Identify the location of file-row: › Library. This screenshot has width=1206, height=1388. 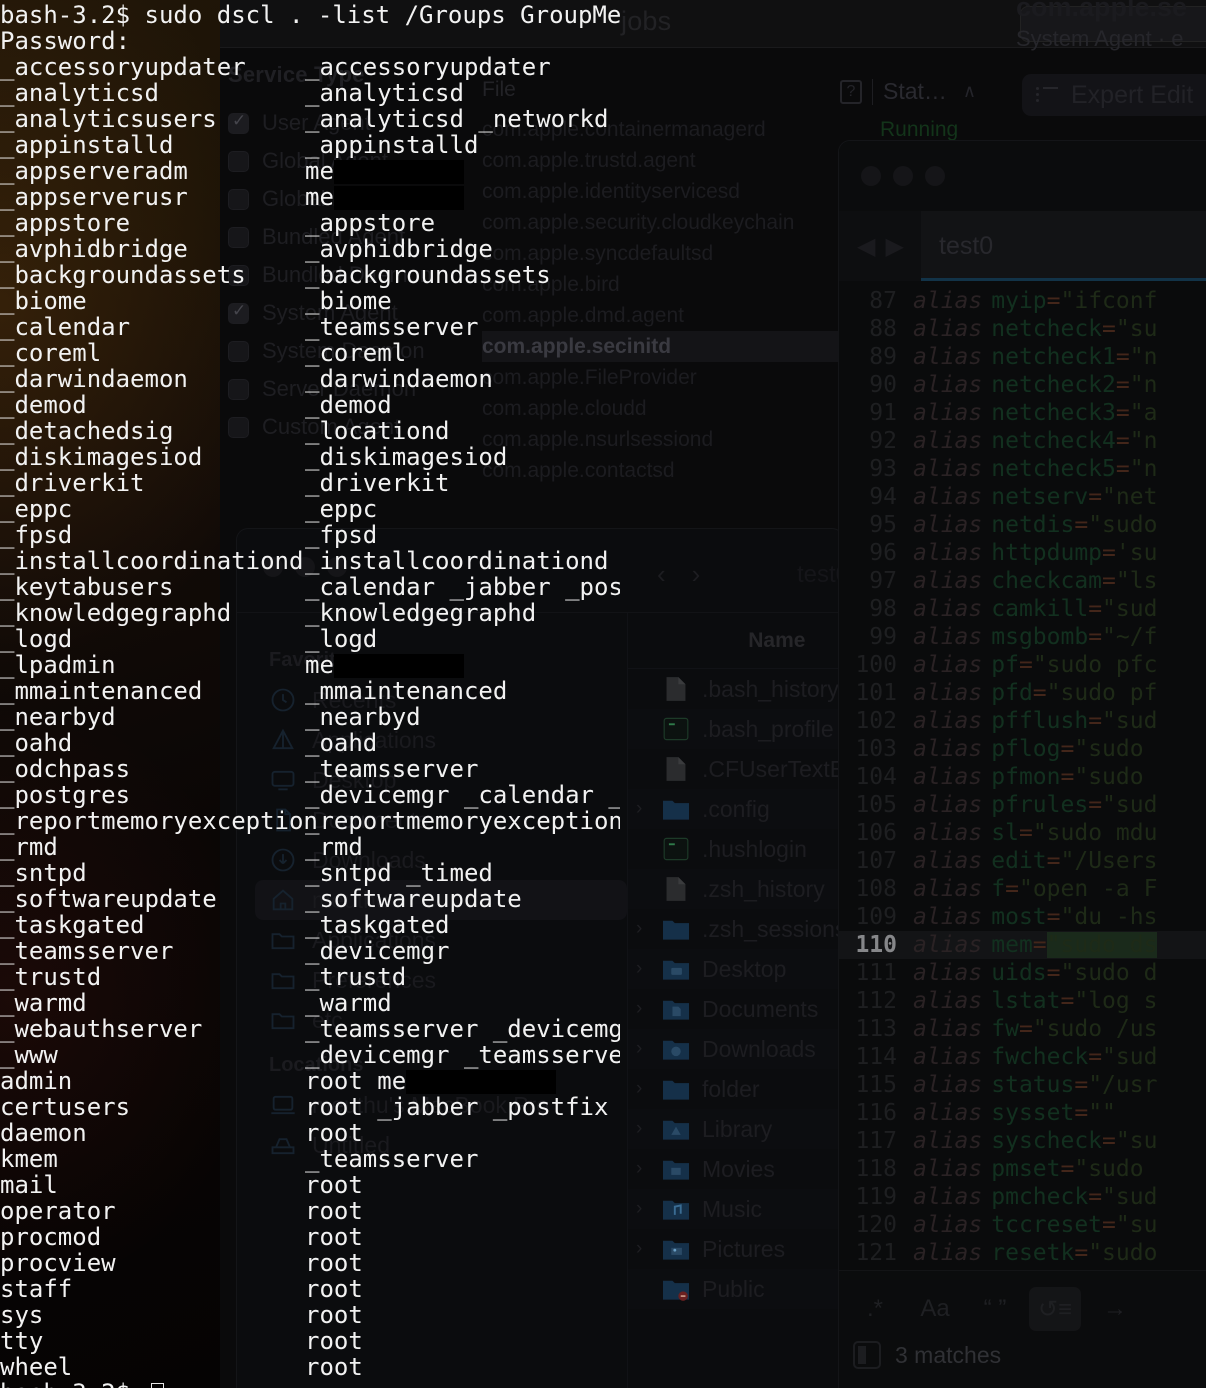
(735, 1129).